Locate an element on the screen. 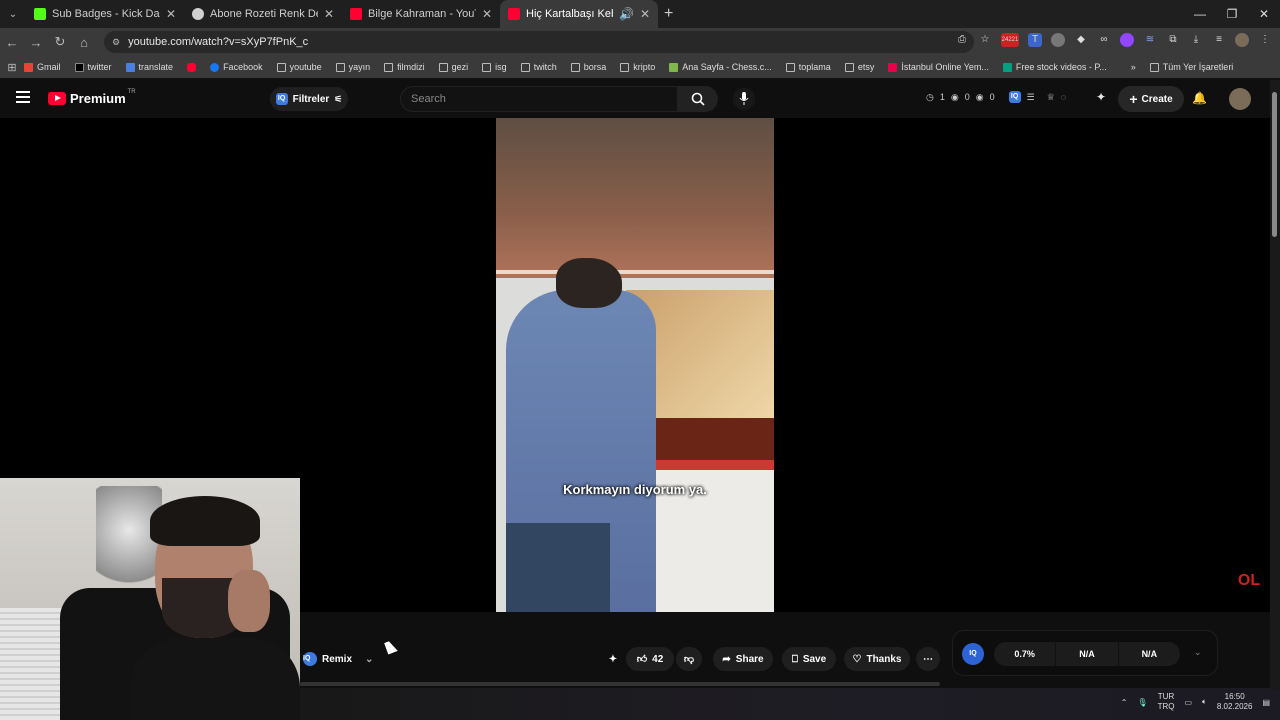 The image size is (1280, 720). home-button: ⌂ is located at coordinates (84, 42).